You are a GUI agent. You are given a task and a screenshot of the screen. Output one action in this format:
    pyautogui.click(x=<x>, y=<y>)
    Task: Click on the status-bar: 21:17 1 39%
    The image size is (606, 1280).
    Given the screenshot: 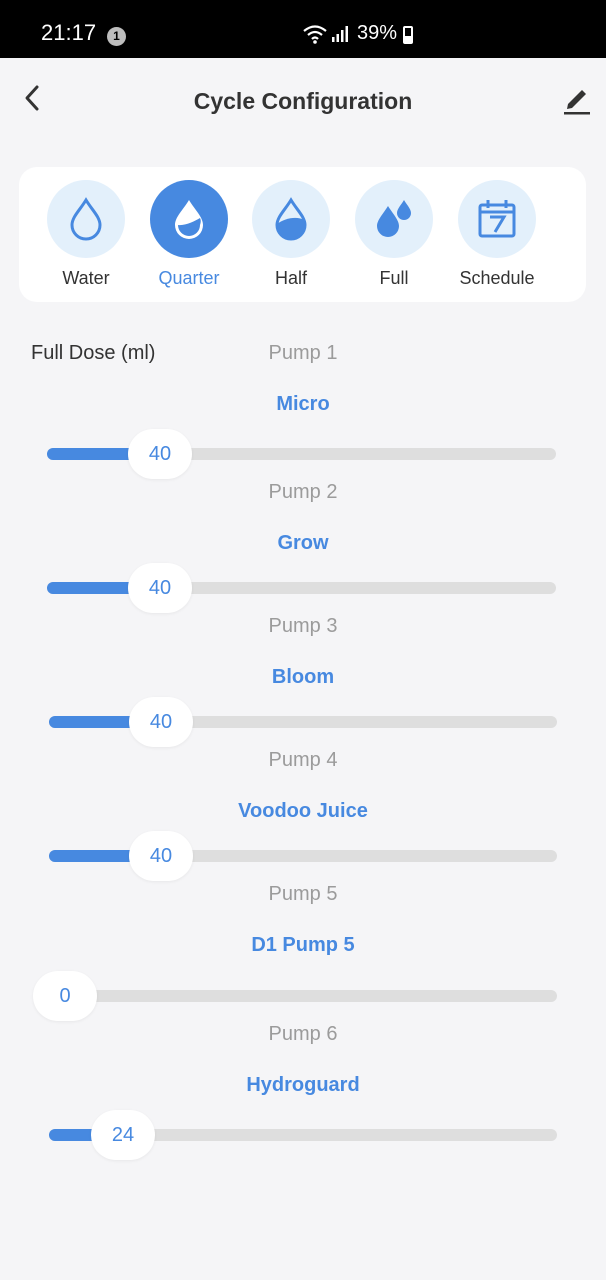 What is the action you would take?
    pyautogui.click(x=303, y=29)
    